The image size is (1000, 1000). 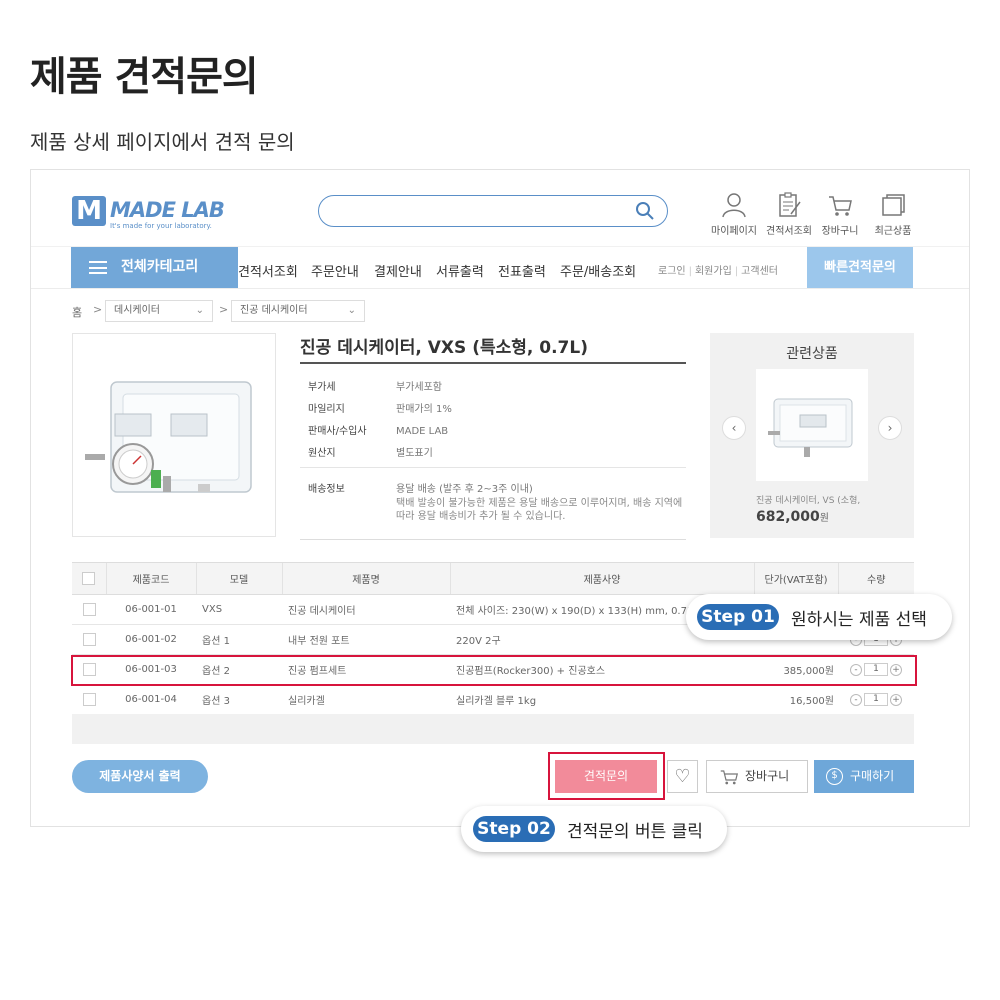 I want to click on plus-button: +, so click(x=896, y=699).